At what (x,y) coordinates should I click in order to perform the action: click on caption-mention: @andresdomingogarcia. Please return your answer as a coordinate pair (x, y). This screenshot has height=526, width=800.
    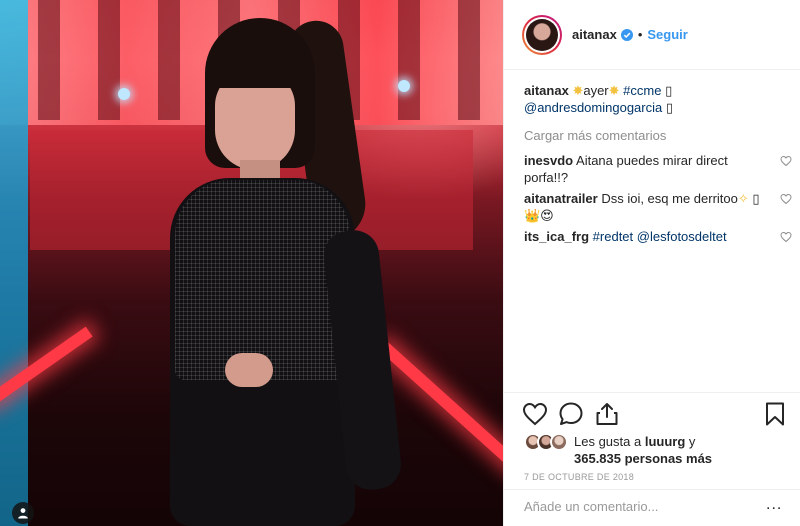
    Looking at the image, I should click on (593, 107).